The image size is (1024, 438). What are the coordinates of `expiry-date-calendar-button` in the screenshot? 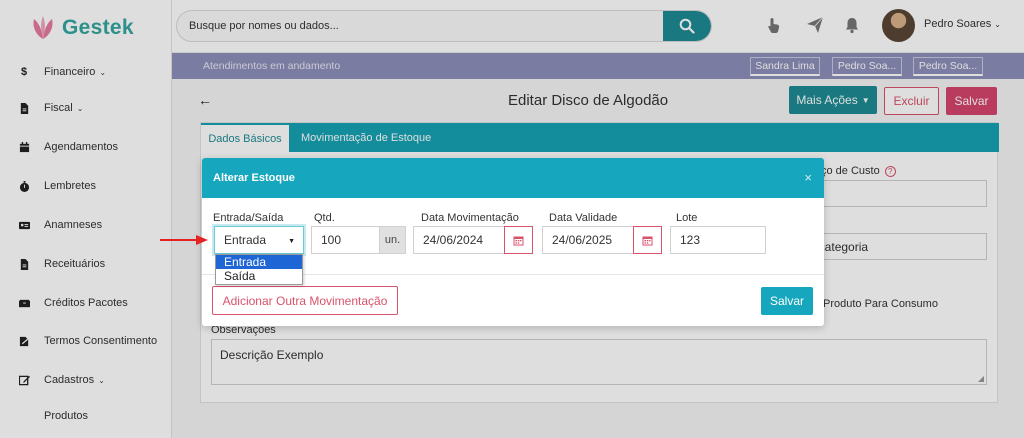 It's located at (647, 240).